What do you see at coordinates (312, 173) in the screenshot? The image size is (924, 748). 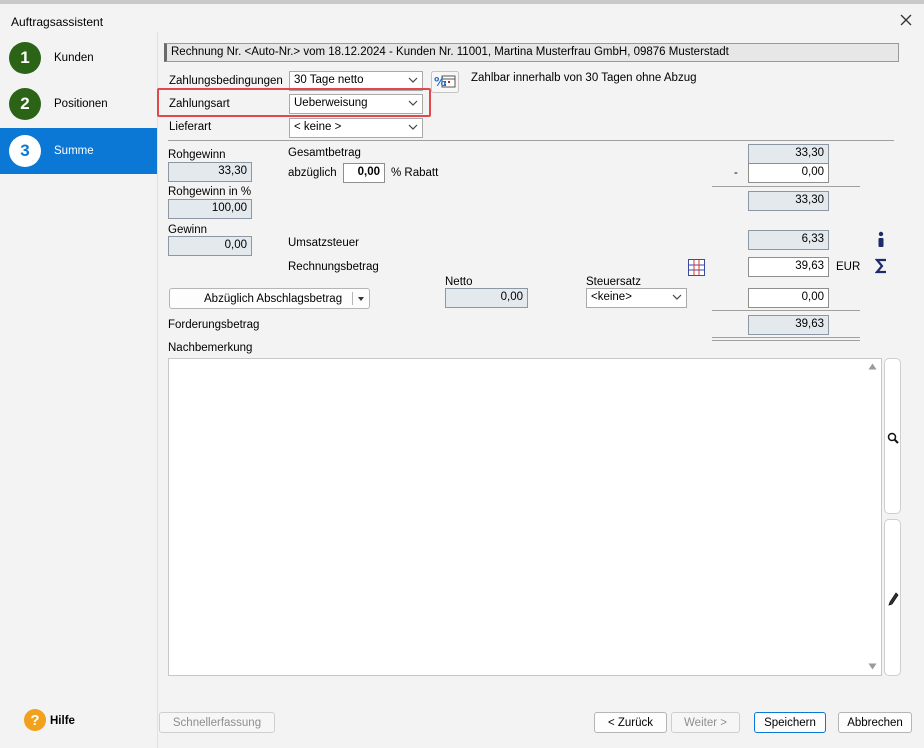 I see `abzueglich-label: abzüglich` at bounding box center [312, 173].